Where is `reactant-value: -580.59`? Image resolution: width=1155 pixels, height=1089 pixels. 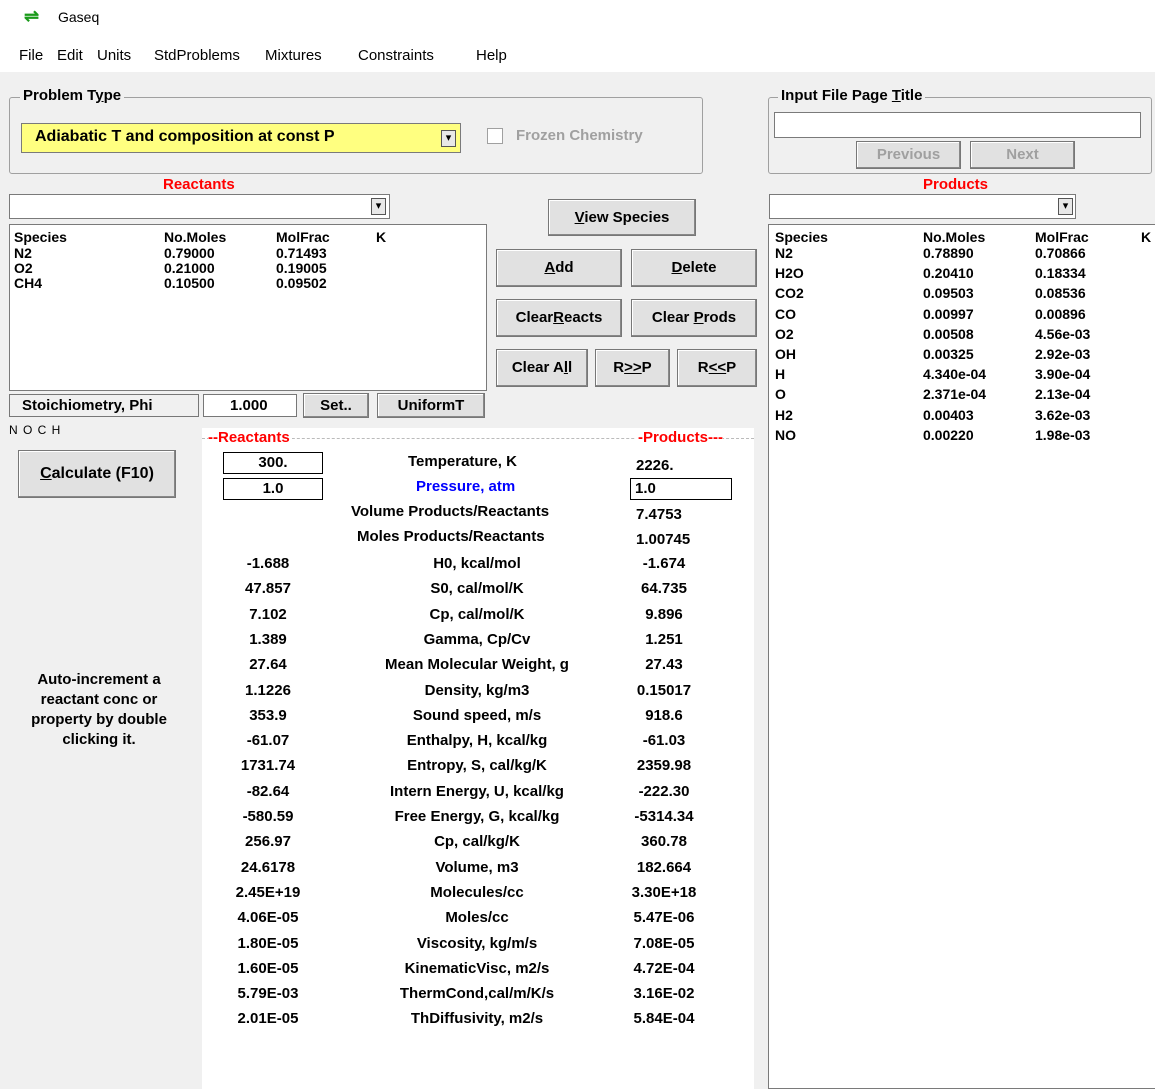
reactant-value: -580.59 is located at coordinates (268, 816).